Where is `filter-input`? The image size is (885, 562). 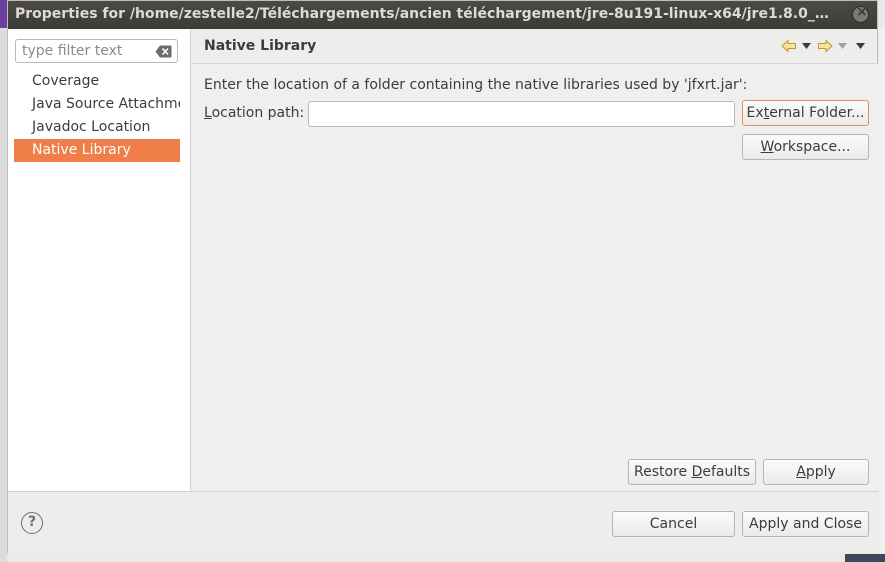
filter-input is located at coordinates (87, 51).